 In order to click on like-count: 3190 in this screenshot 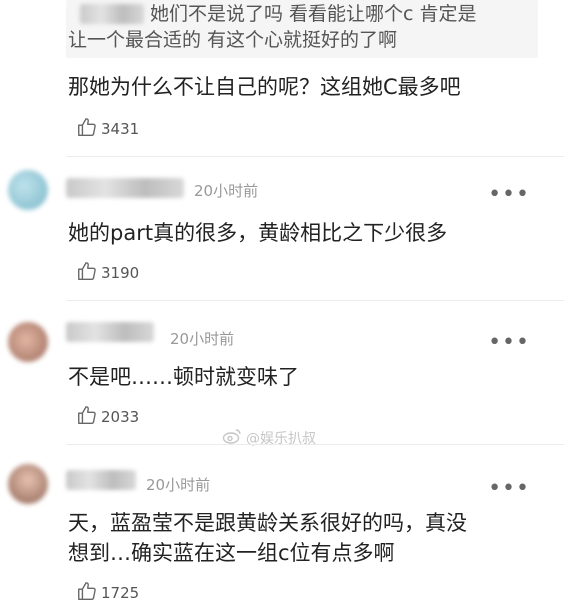, I will do `click(120, 273)`.